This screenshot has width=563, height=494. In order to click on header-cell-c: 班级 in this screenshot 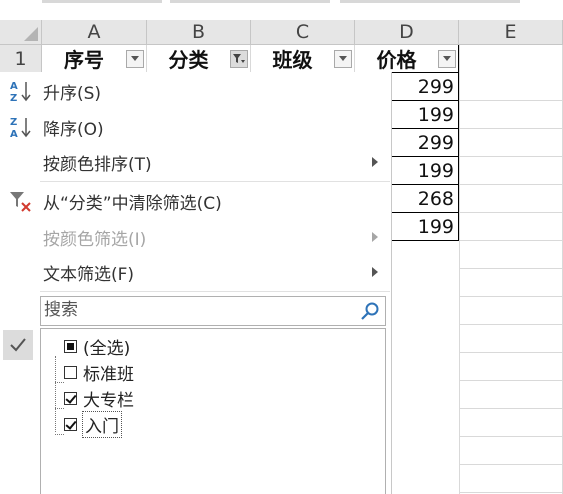, I will do `click(303, 59)`.